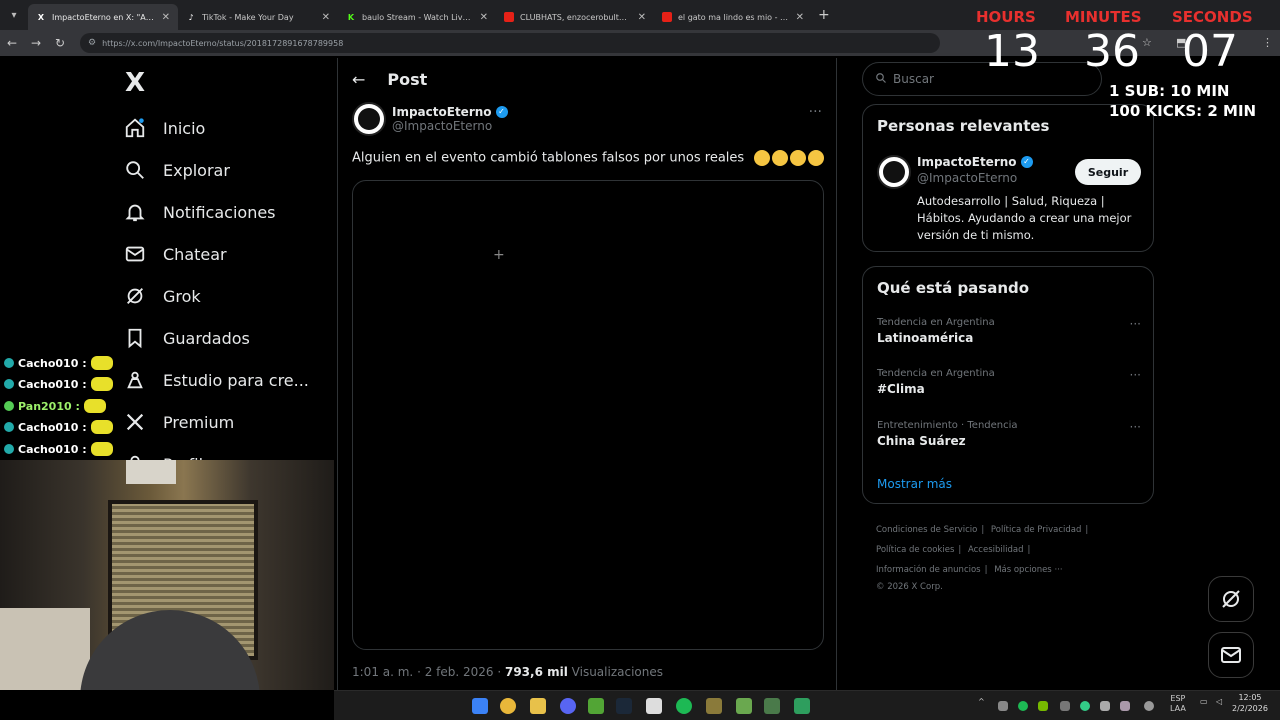 This screenshot has width=1280, height=720. I want to click on nav-item-guardados: Guardados, so click(186, 338).